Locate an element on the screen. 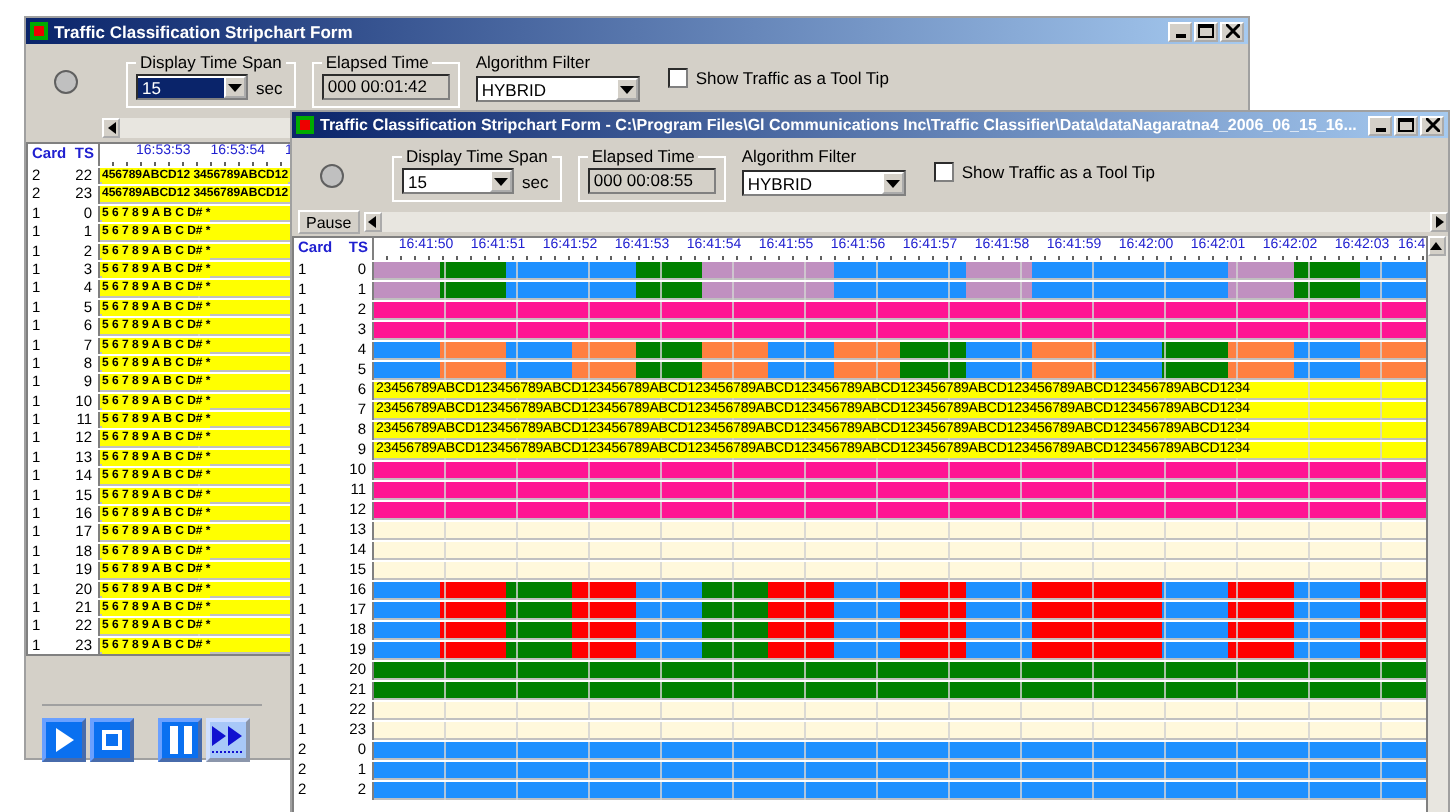 This screenshot has height=812, width=1450. pause-button: Pause is located at coordinates (329, 222).